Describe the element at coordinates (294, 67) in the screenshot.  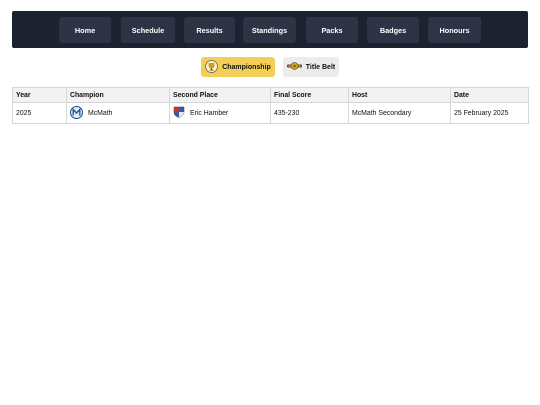
I see `belt-icon` at that location.